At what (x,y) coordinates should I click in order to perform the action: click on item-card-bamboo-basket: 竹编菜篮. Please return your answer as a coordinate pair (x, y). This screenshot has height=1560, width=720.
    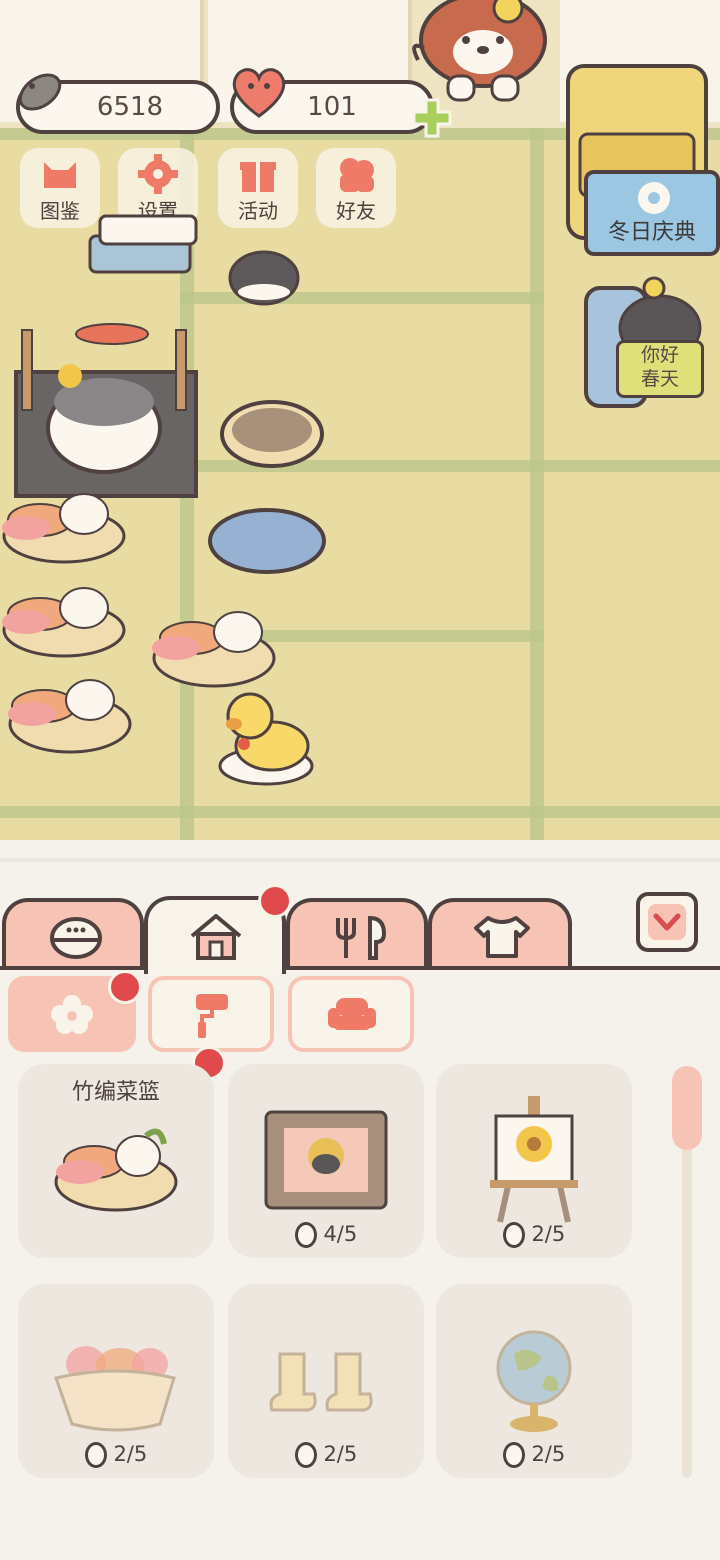
    Looking at the image, I should click on (116, 1161).